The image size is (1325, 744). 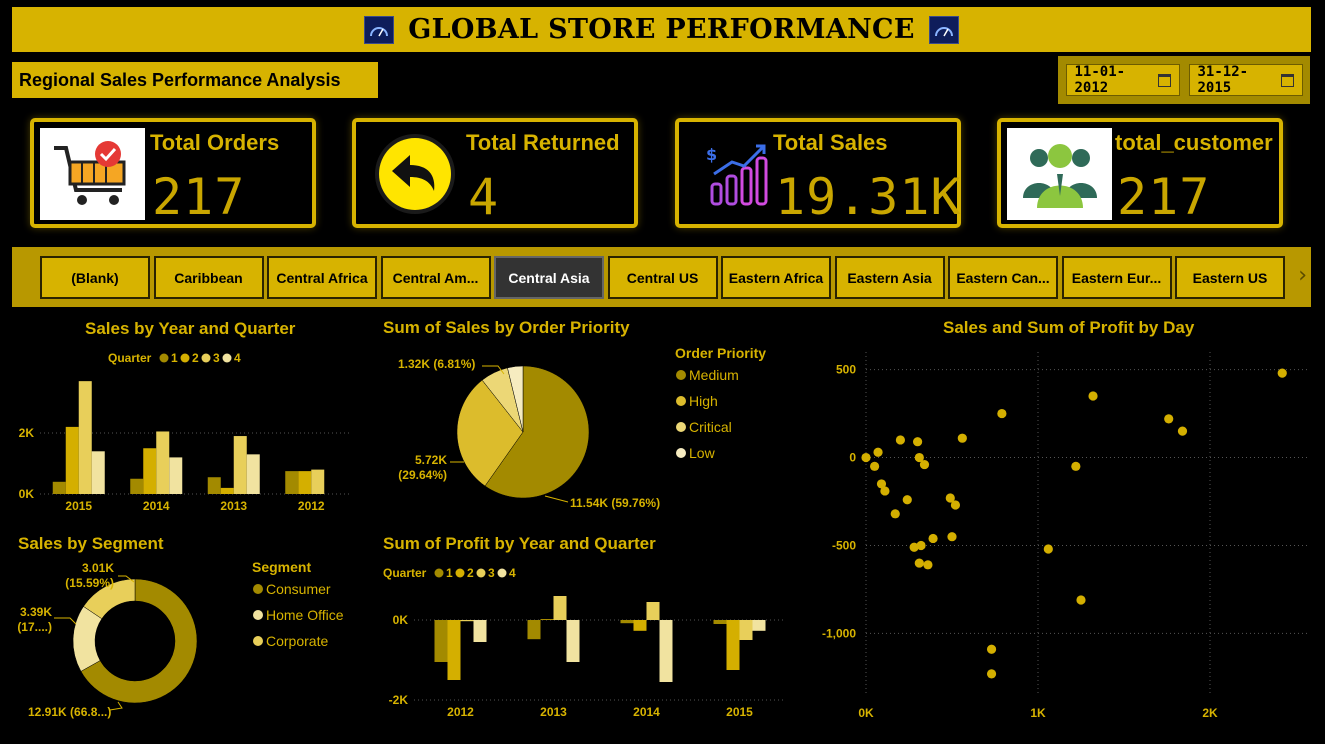 What do you see at coordinates (34, 627) in the screenshot?
I see `data-label: (17....)` at bounding box center [34, 627].